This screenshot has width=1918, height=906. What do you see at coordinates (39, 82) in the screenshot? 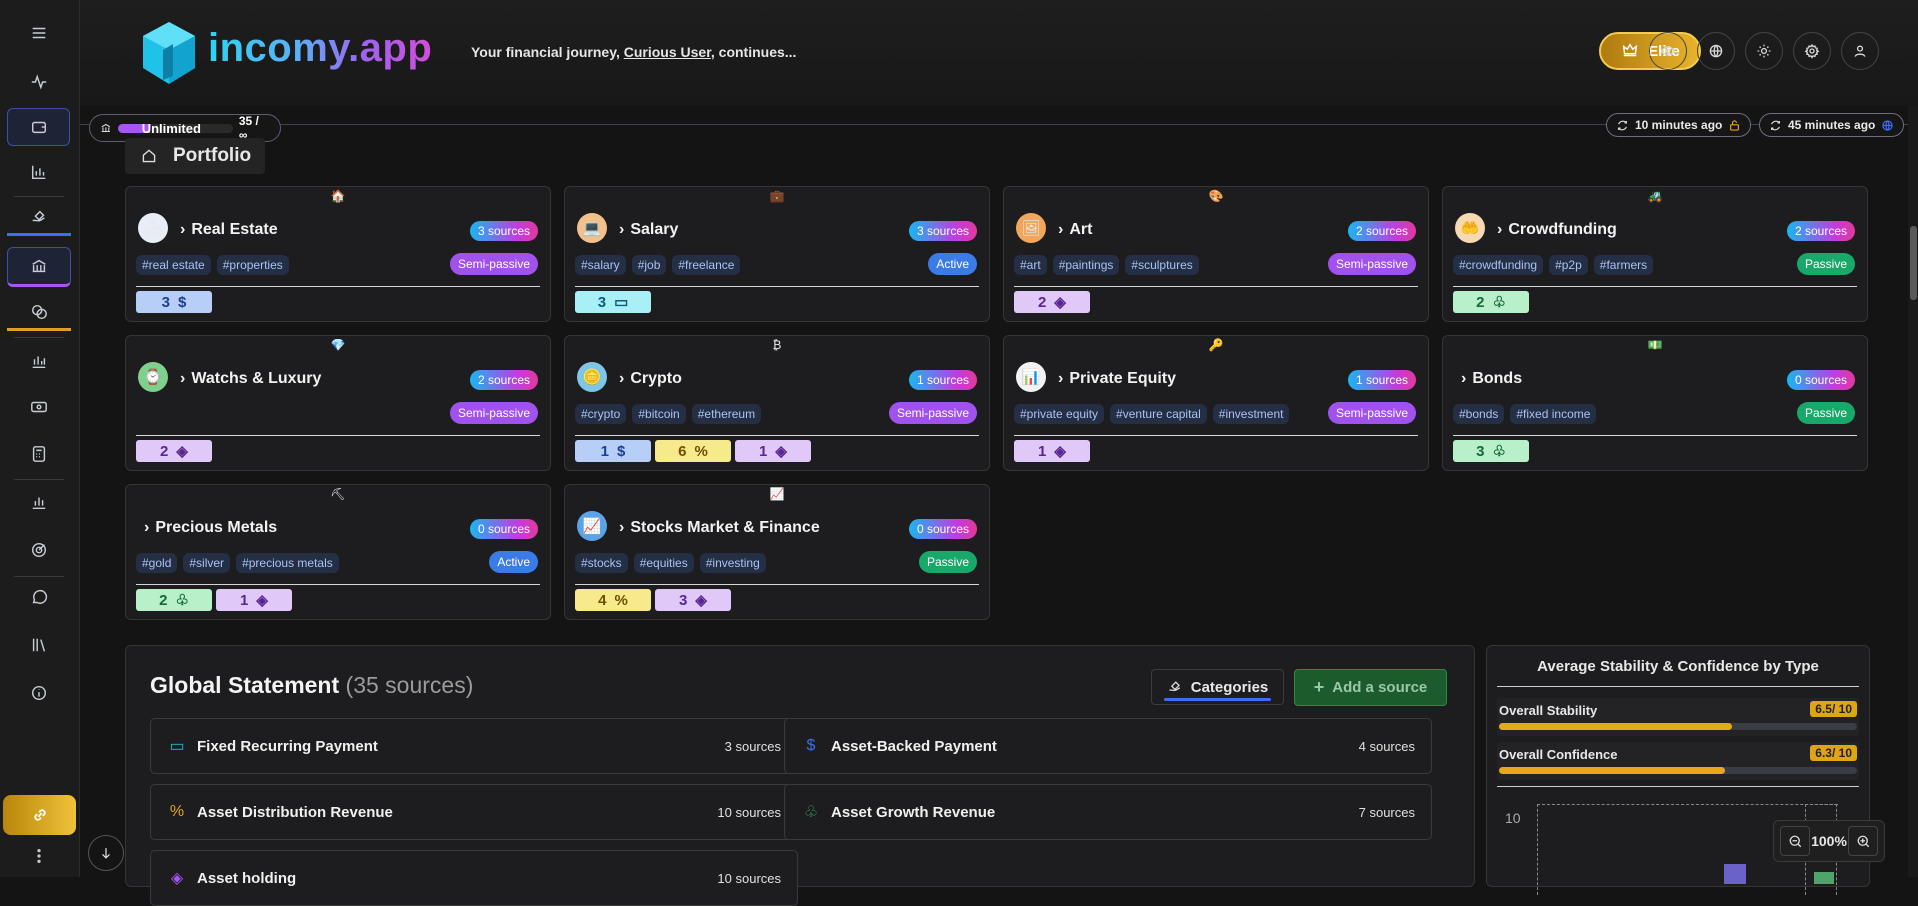
I see `pulse-icon` at bounding box center [39, 82].